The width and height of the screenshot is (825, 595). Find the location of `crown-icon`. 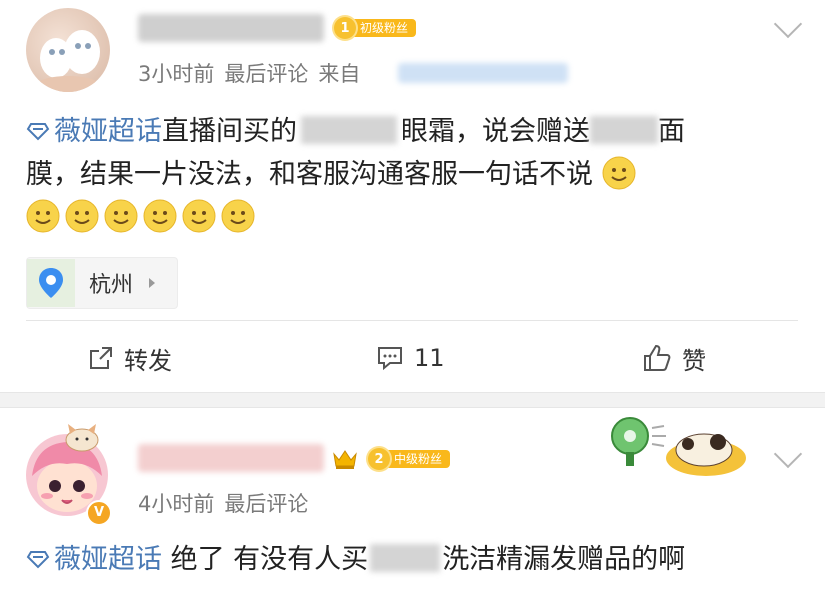

crown-icon is located at coordinates (345, 459).